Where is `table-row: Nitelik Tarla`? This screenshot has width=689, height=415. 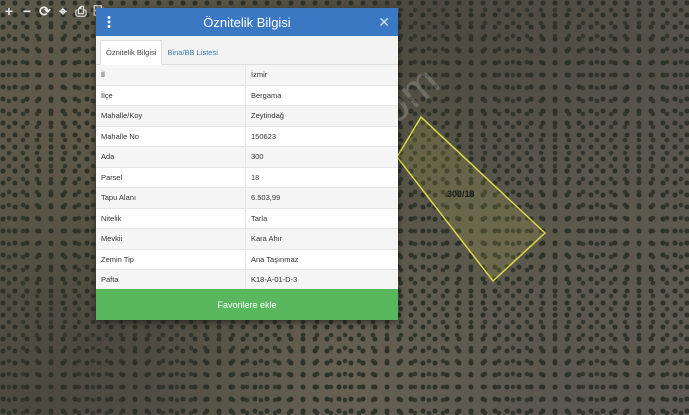 table-row: Nitelik Tarla is located at coordinates (247, 218).